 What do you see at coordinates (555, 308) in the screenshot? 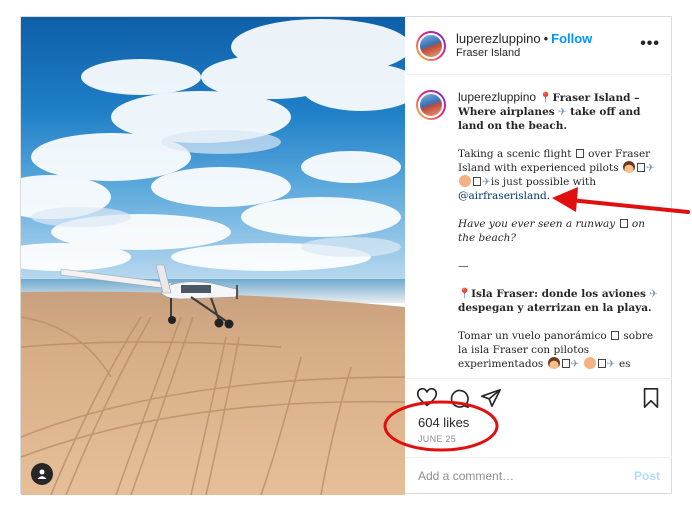
I see `caption-title-es-tail: despegan y aterrizan en la playa.` at bounding box center [555, 308].